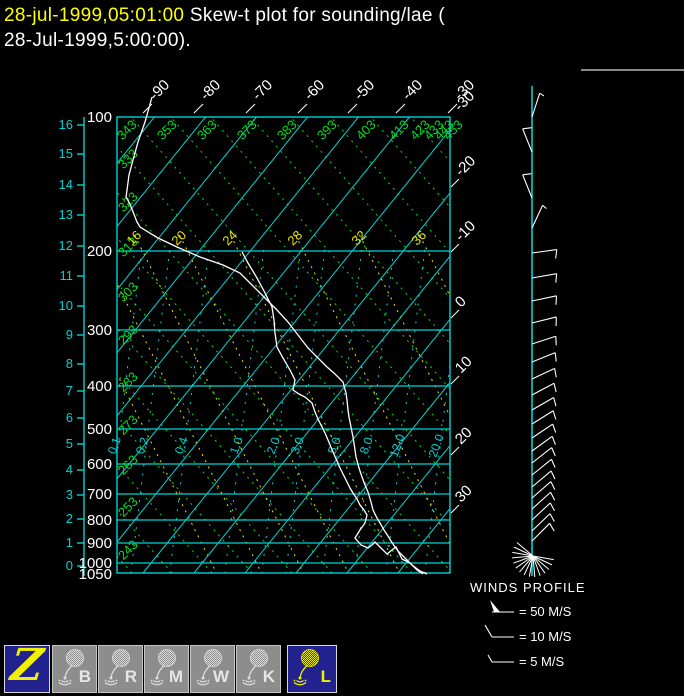 The image size is (684, 696). Describe the element at coordinates (69, 390) in the screenshot. I see `svg-text: 7` at that location.